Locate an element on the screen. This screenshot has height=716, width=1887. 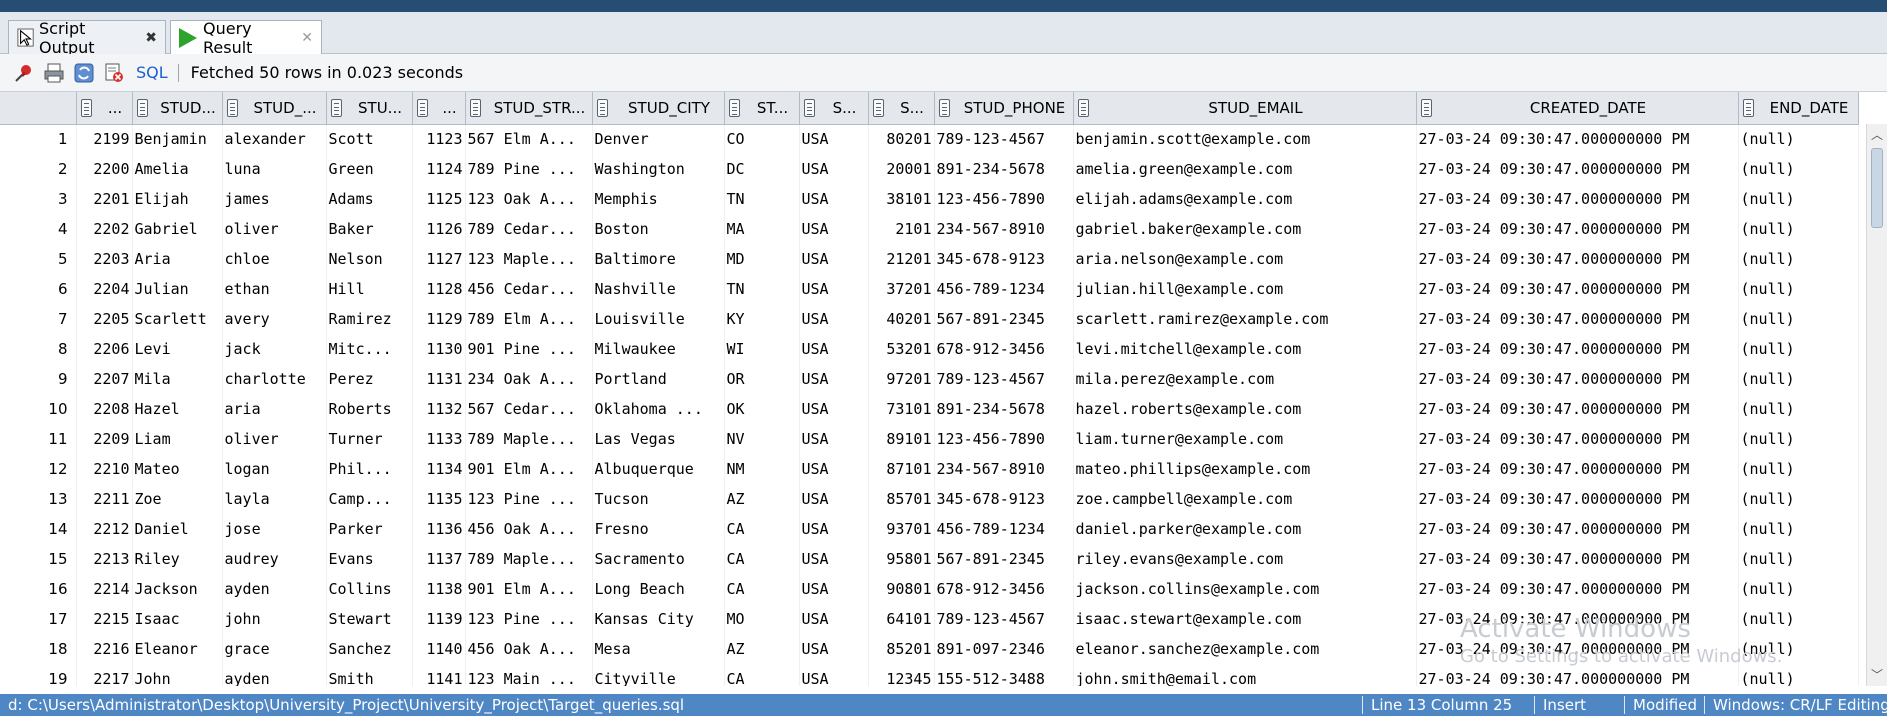
table-cell: 2101 is located at coordinates (901, 229).